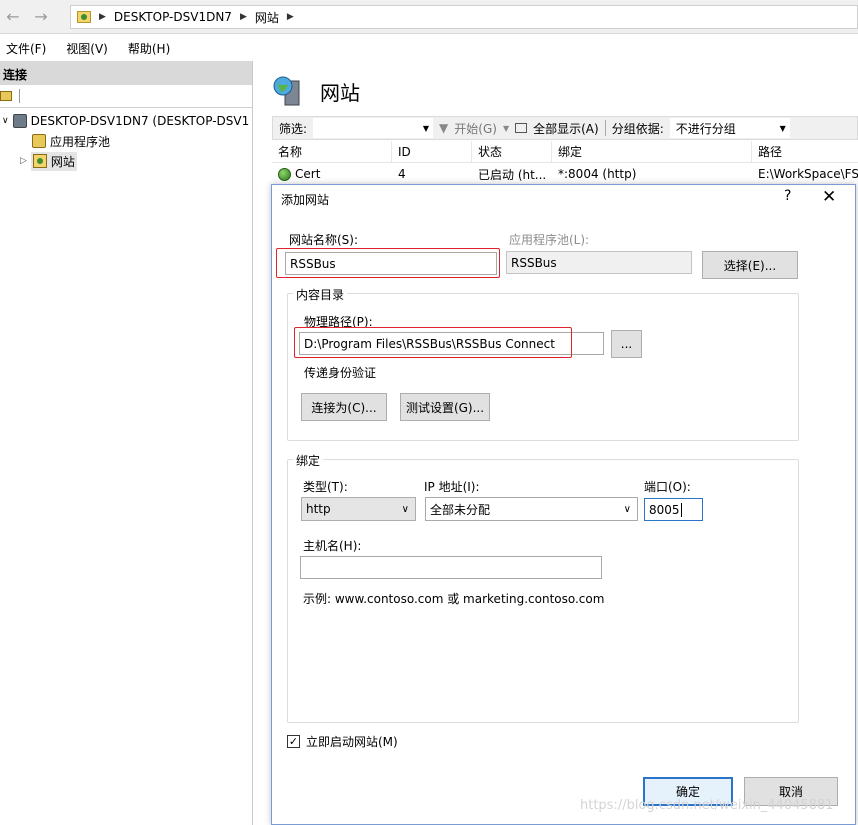 This screenshot has height=825, width=858. What do you see at coordinates (267, 17) in the screenshot?
I see `breadcrumb-sites: 网站` at bounding box center [267, 17].